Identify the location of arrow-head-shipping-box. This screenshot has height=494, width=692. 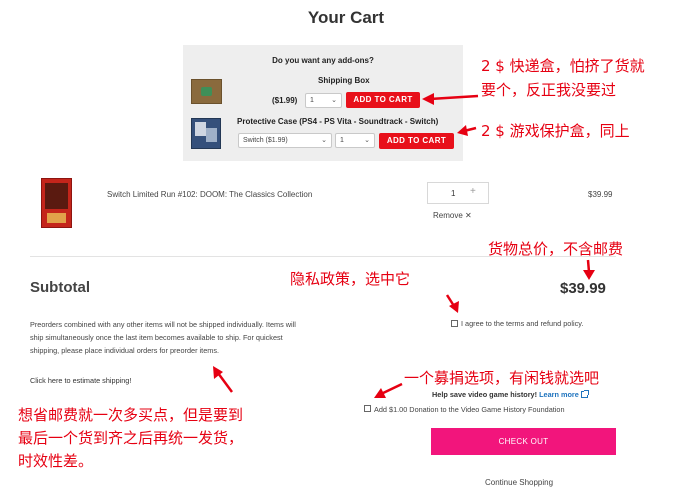
(428, 99).